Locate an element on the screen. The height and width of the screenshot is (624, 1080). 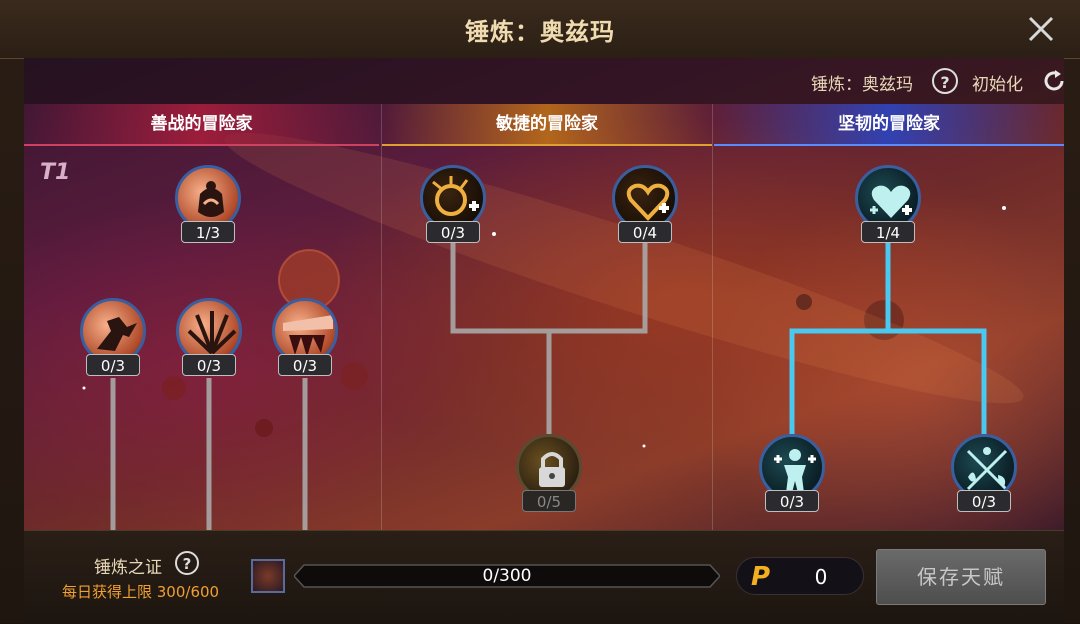
save-talent-button: 保存天赋 is located at coordinates (961, 577).